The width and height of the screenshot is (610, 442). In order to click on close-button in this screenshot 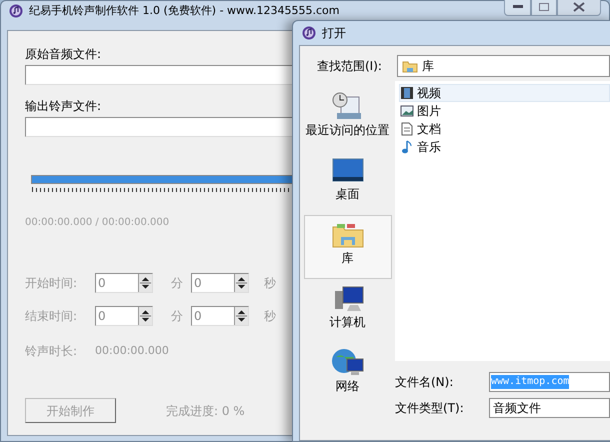, I will do `click(579, 8)`.